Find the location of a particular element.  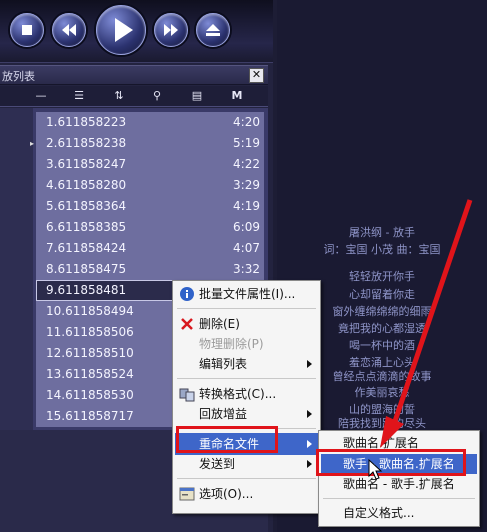

previous-button is located at coordinates (69, 30).